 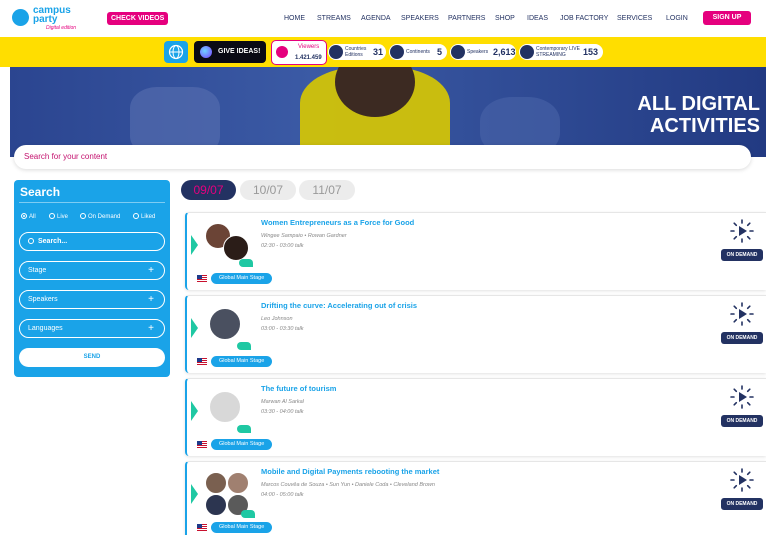 I want to click on radio-liked: Liked, so click(x=144, y=216).